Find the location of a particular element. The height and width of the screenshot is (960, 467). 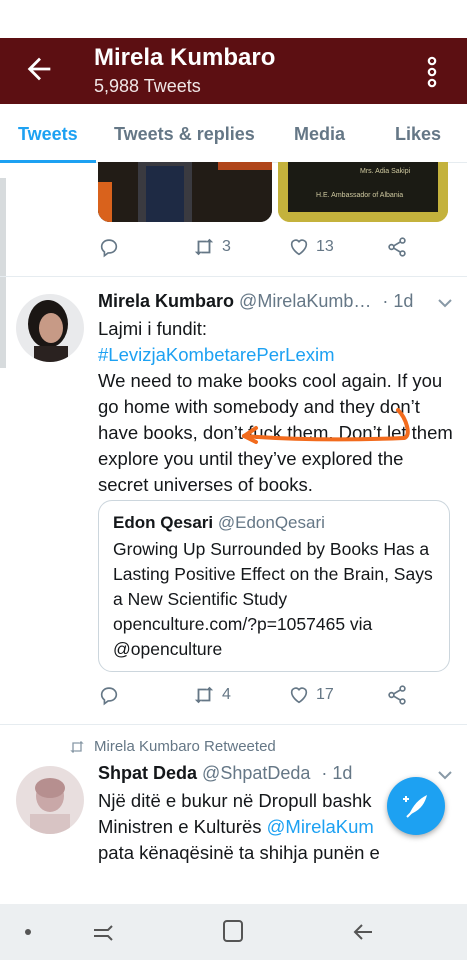

tweet-text-line1: Lajmi i fundit: is located at coordinates (152, 328).